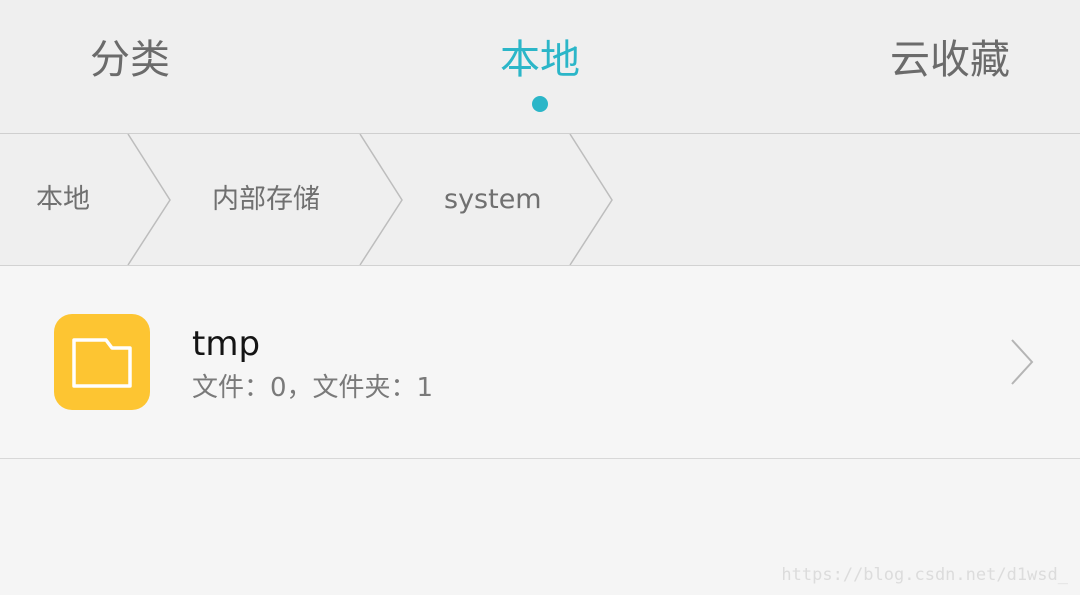  Describe the element at coordinates (63, 199) in the screenshot. I see `breadcrumb-item-local: 本地` at that location.